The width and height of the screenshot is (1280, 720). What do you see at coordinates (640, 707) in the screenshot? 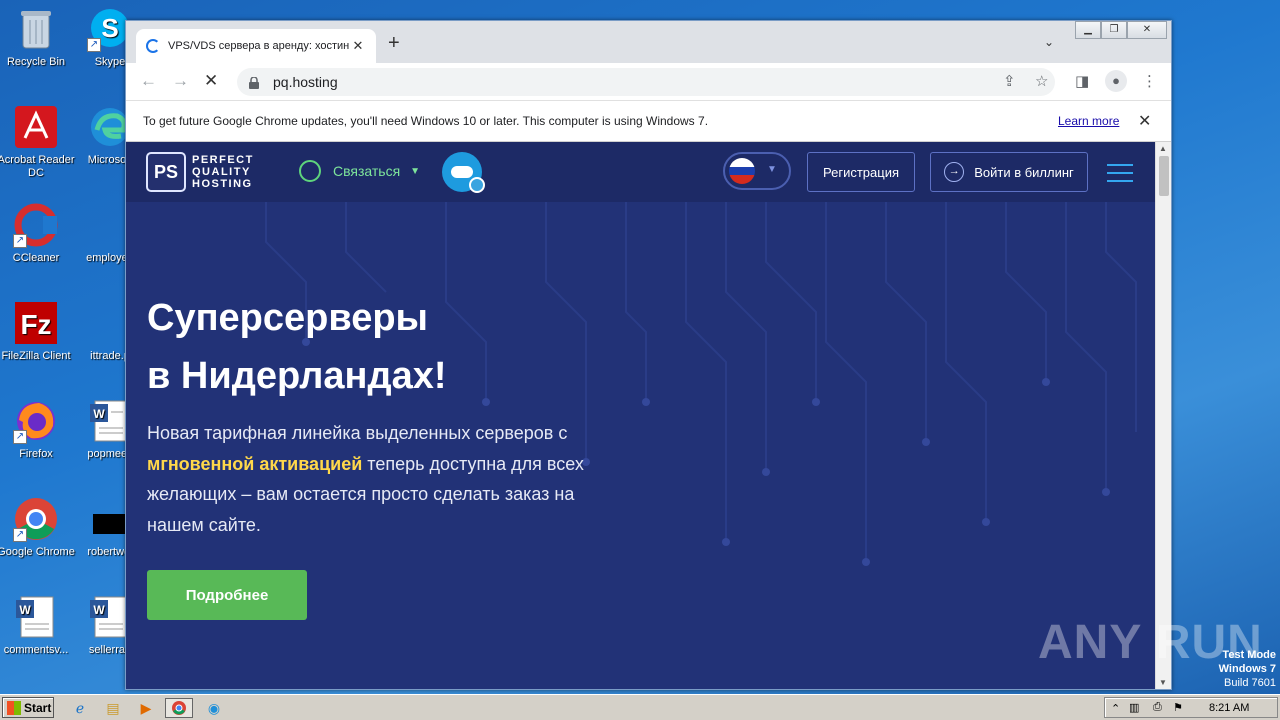
I see `taskbar: Start ℯ ▤ ▶ ◉ ⌃ ▥ ⎙ ⚑ 8:21 AM` at bounding box center [640, 707].